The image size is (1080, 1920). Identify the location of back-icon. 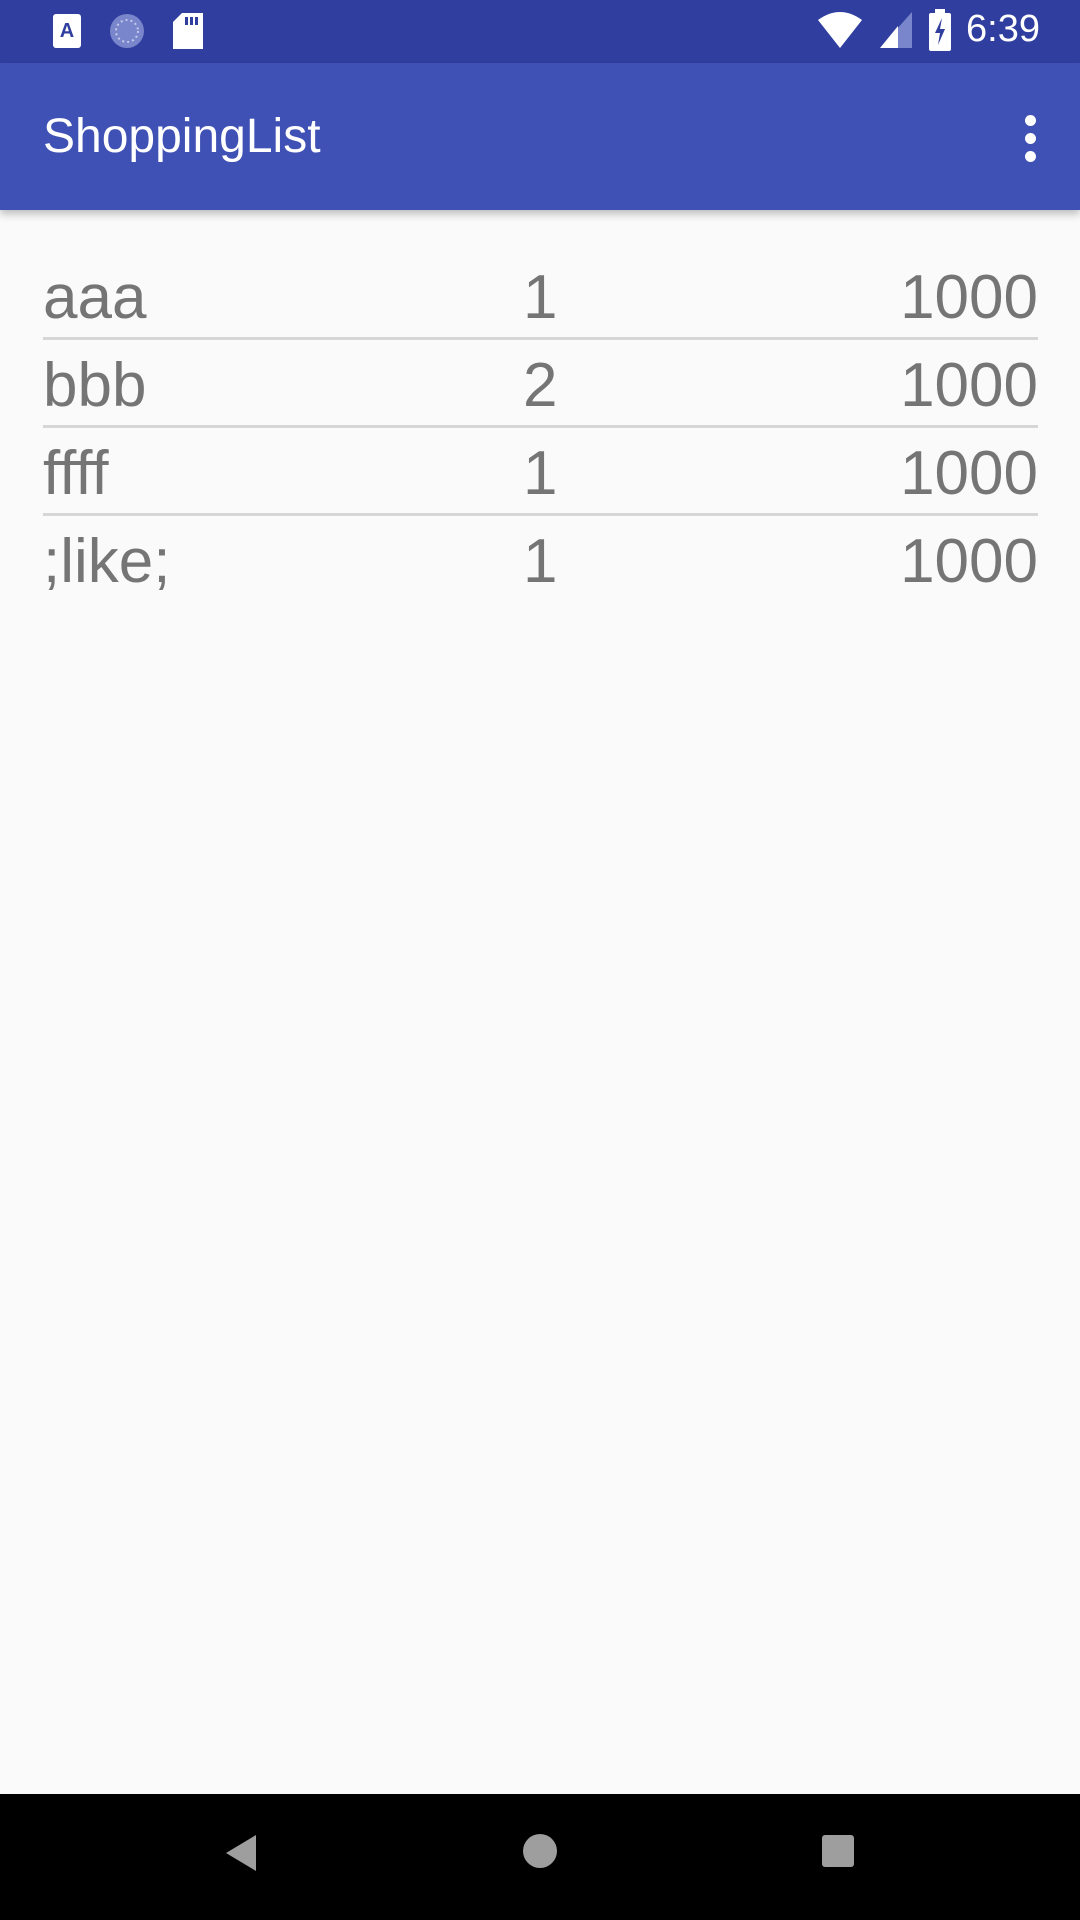
(242, 1853).